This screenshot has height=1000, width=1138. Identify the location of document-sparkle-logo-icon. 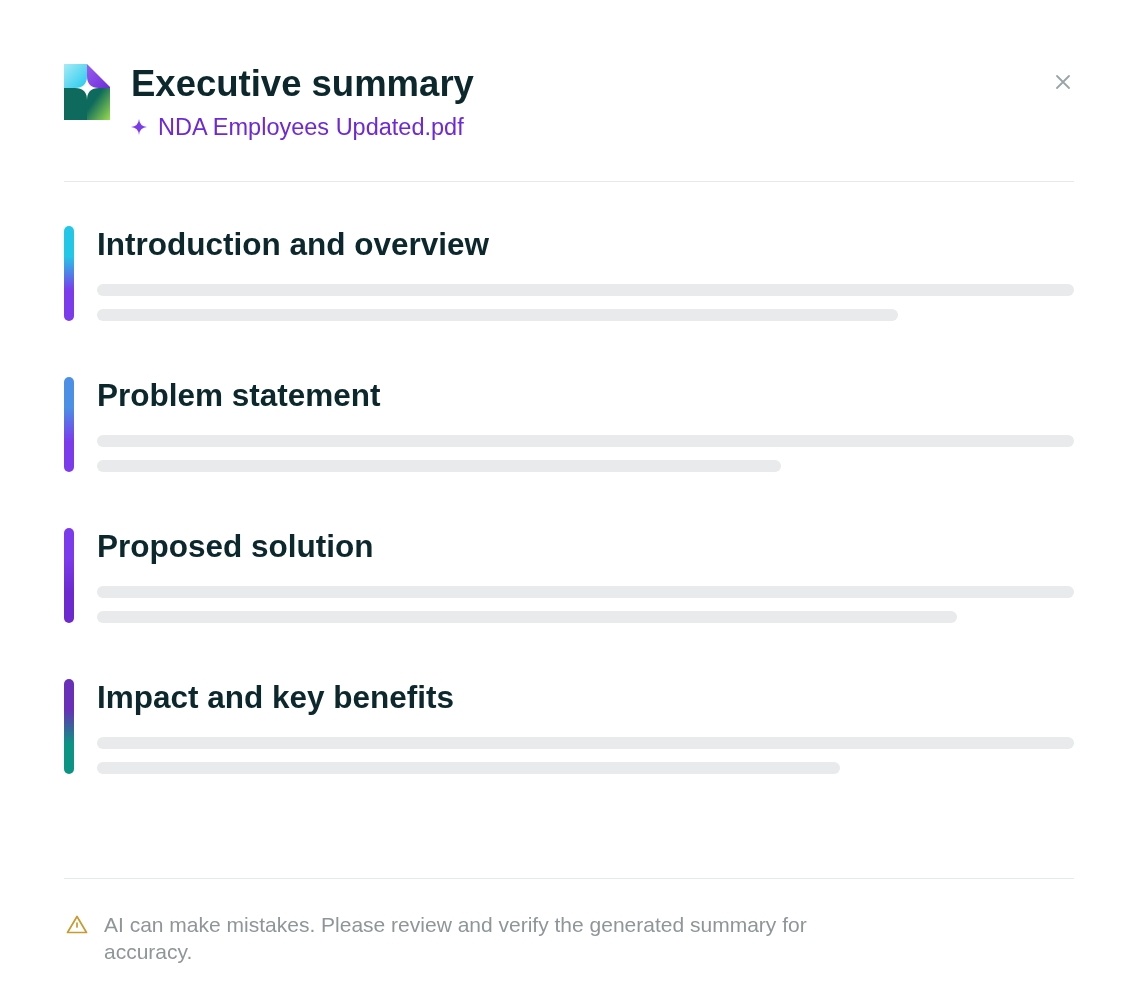
(87, 92).